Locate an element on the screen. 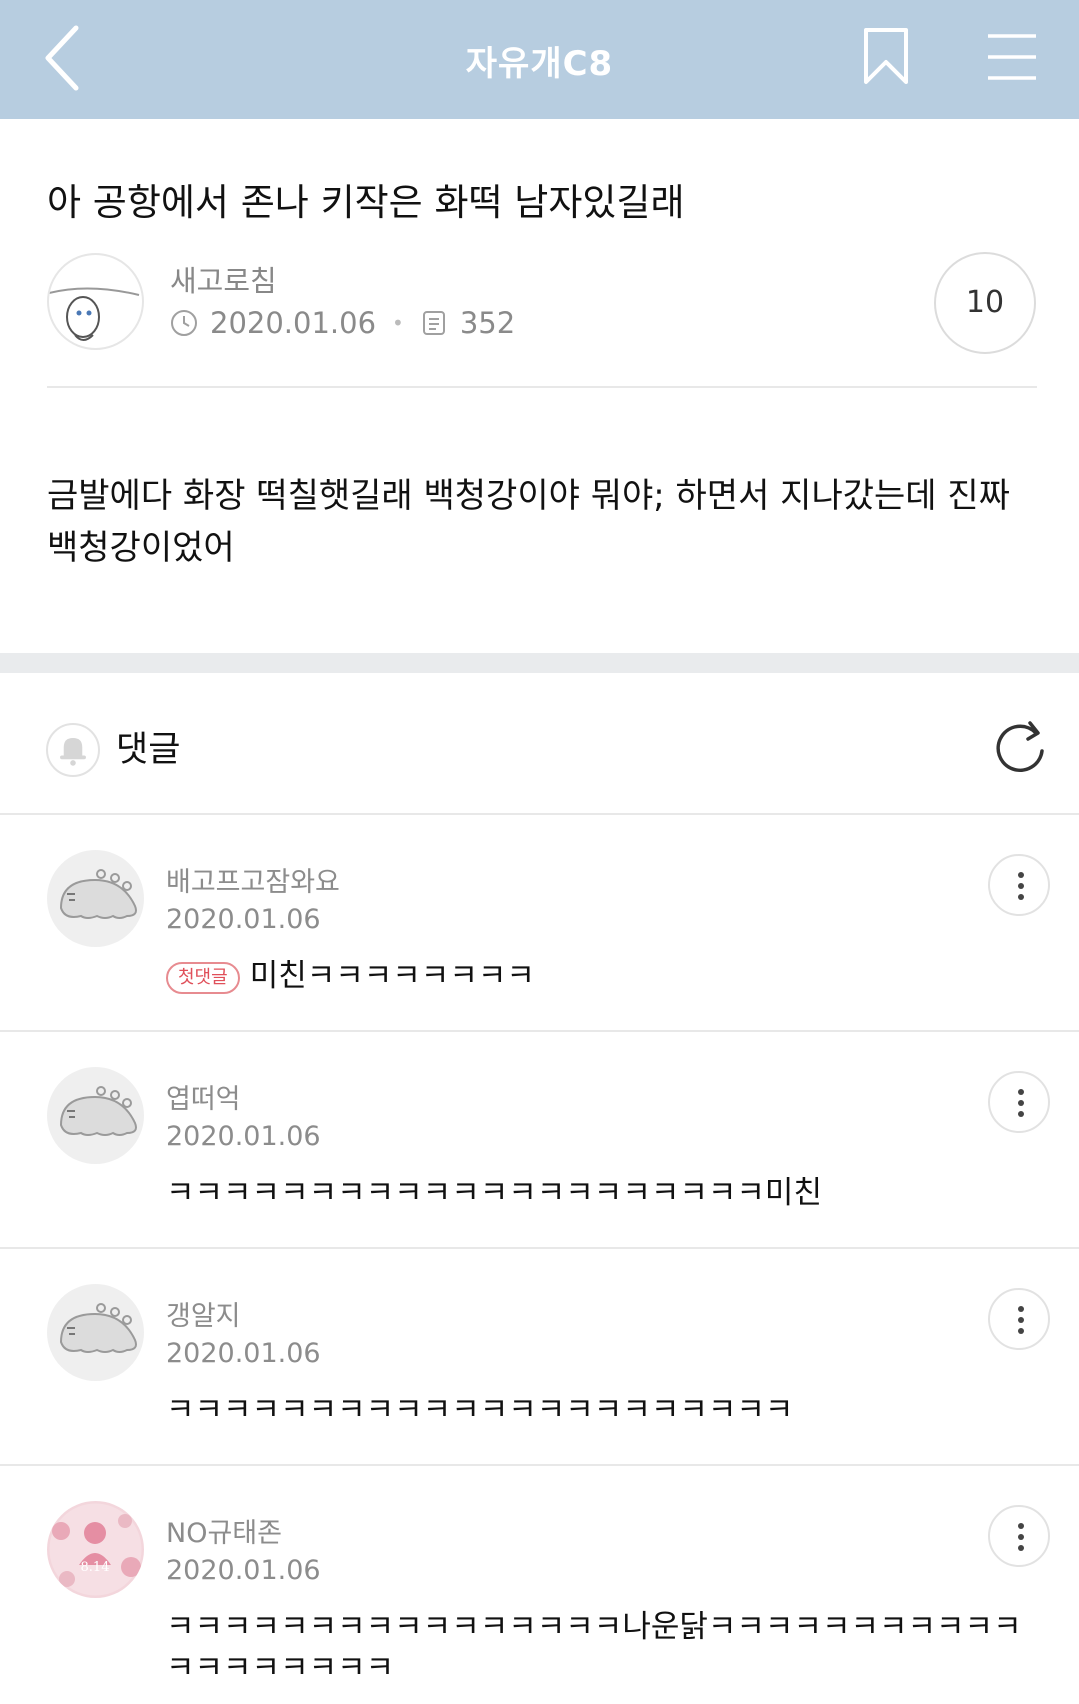 The height and width of the screenshot is (1704, 1079). post-date: 2020.01.06 is located at coordinates (293, 323).